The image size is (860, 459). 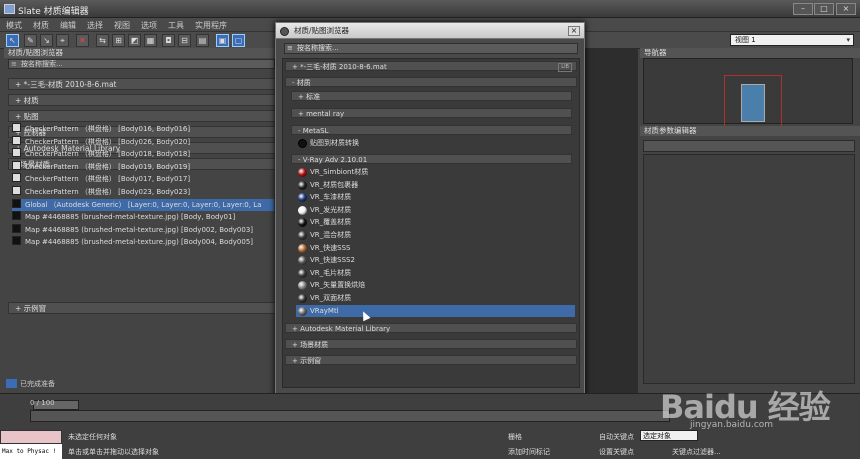 I want to click on prompt-line-2: 单击或单击并拖动以选择对象, so click(x=113, y=452).